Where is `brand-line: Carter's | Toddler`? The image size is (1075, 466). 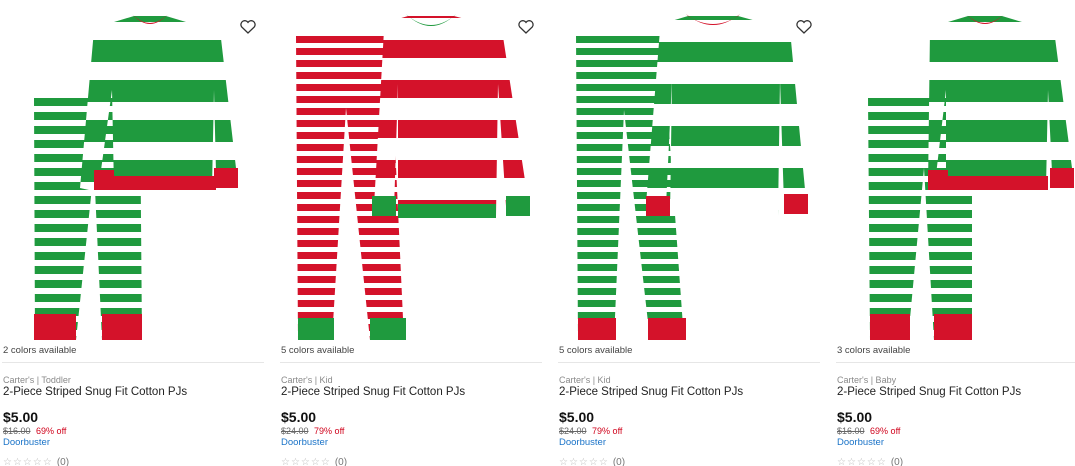
brand-line: Carter's | Toddler is located at coordinates (37, 380).